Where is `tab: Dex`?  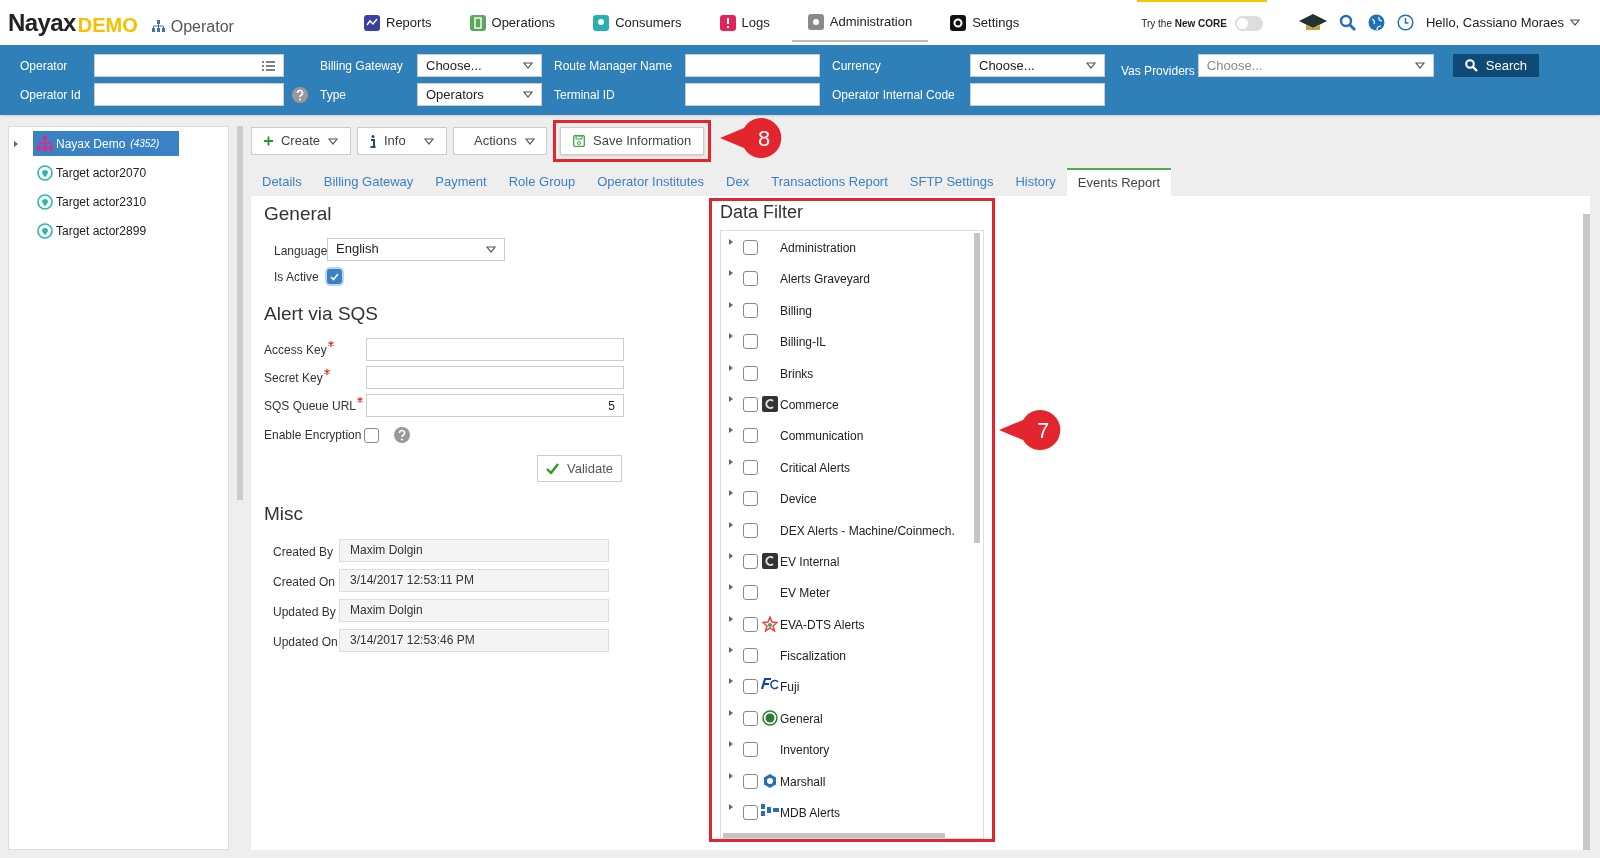 tab: Dex is located at coordinates (738, 182).